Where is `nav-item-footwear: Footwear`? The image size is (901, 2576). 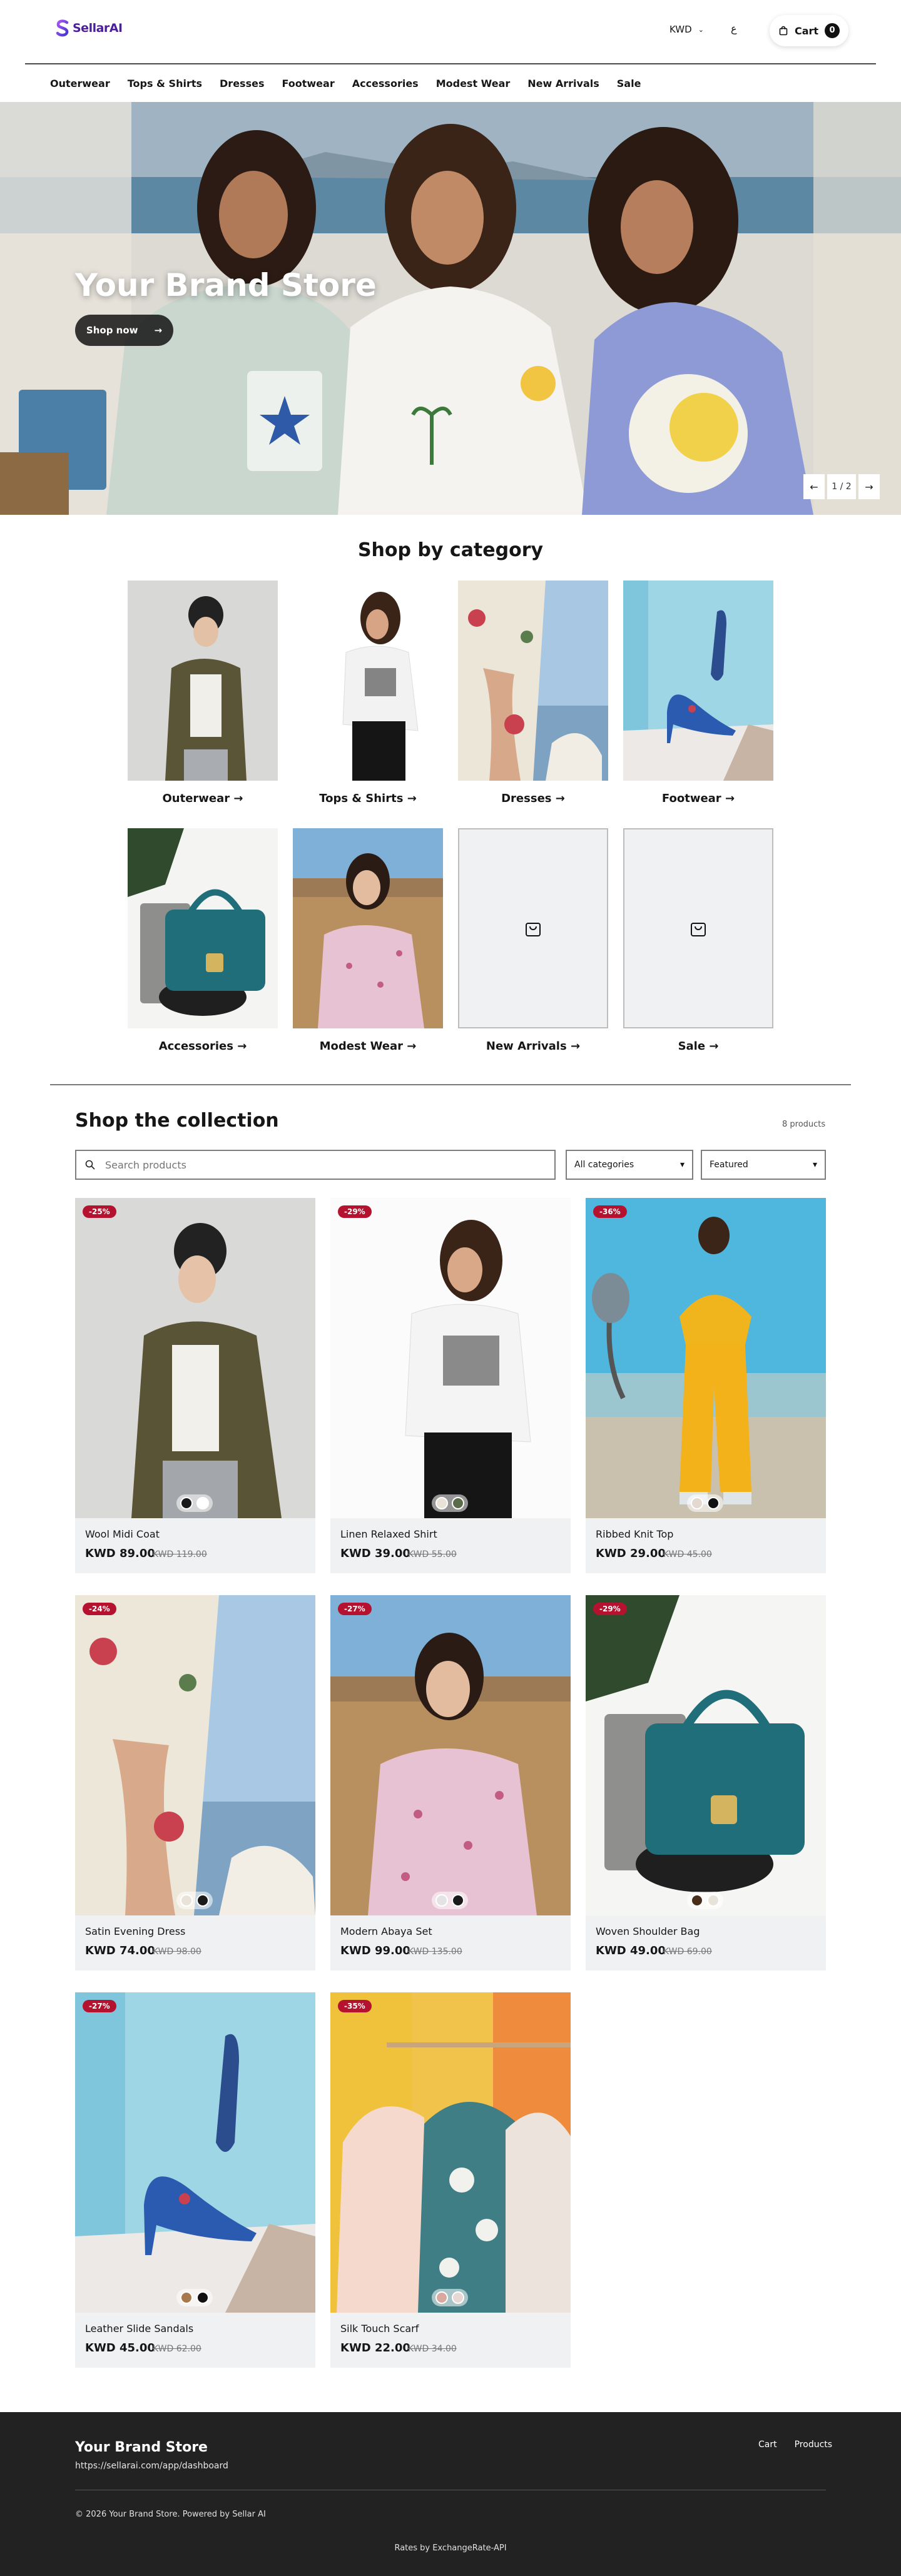
nav-item-footwear: Footwear is located at coordinates (308, 84).